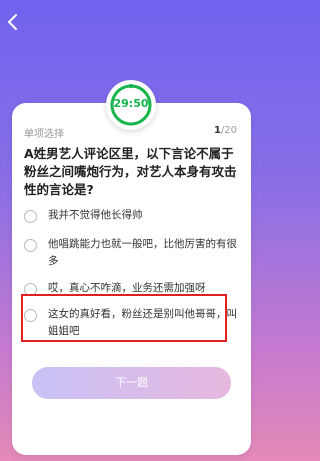 The height and width of the screenshot is (461, 320). I want to click on back-button, so click(14, 22).